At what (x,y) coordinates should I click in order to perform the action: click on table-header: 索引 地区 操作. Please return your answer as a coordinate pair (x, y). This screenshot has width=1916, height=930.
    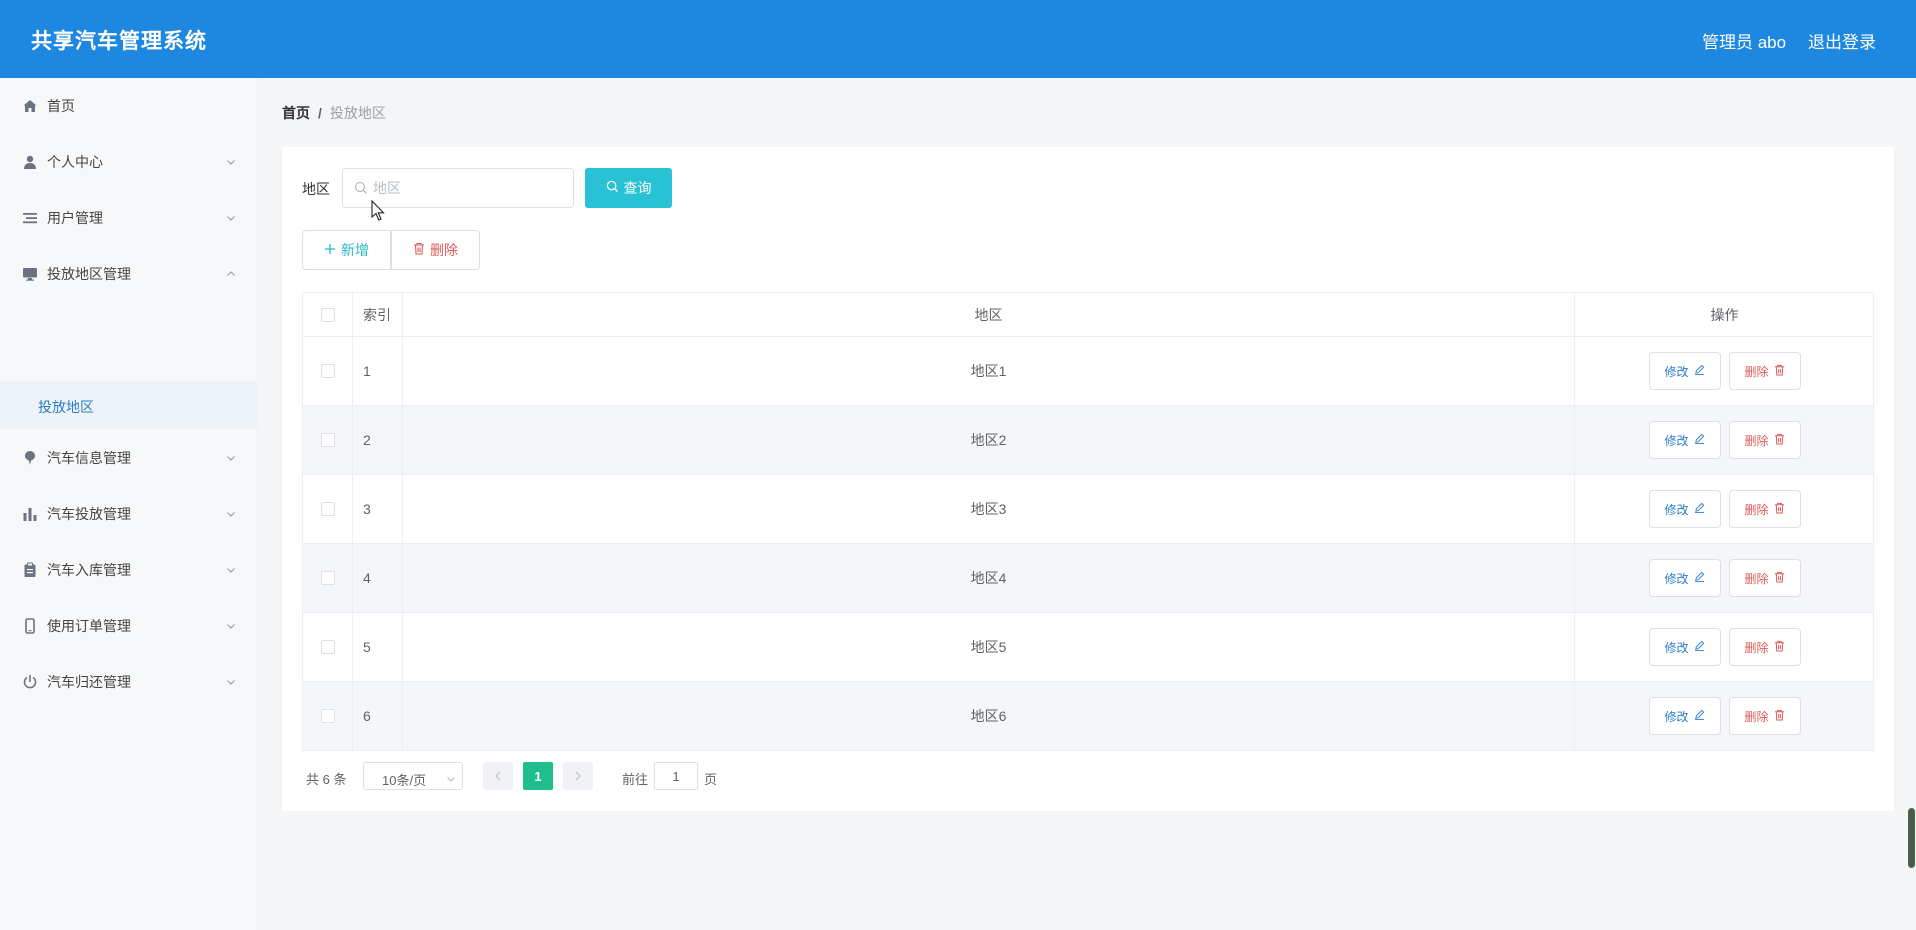
    Looking at the image, I should click on (1088, 315).